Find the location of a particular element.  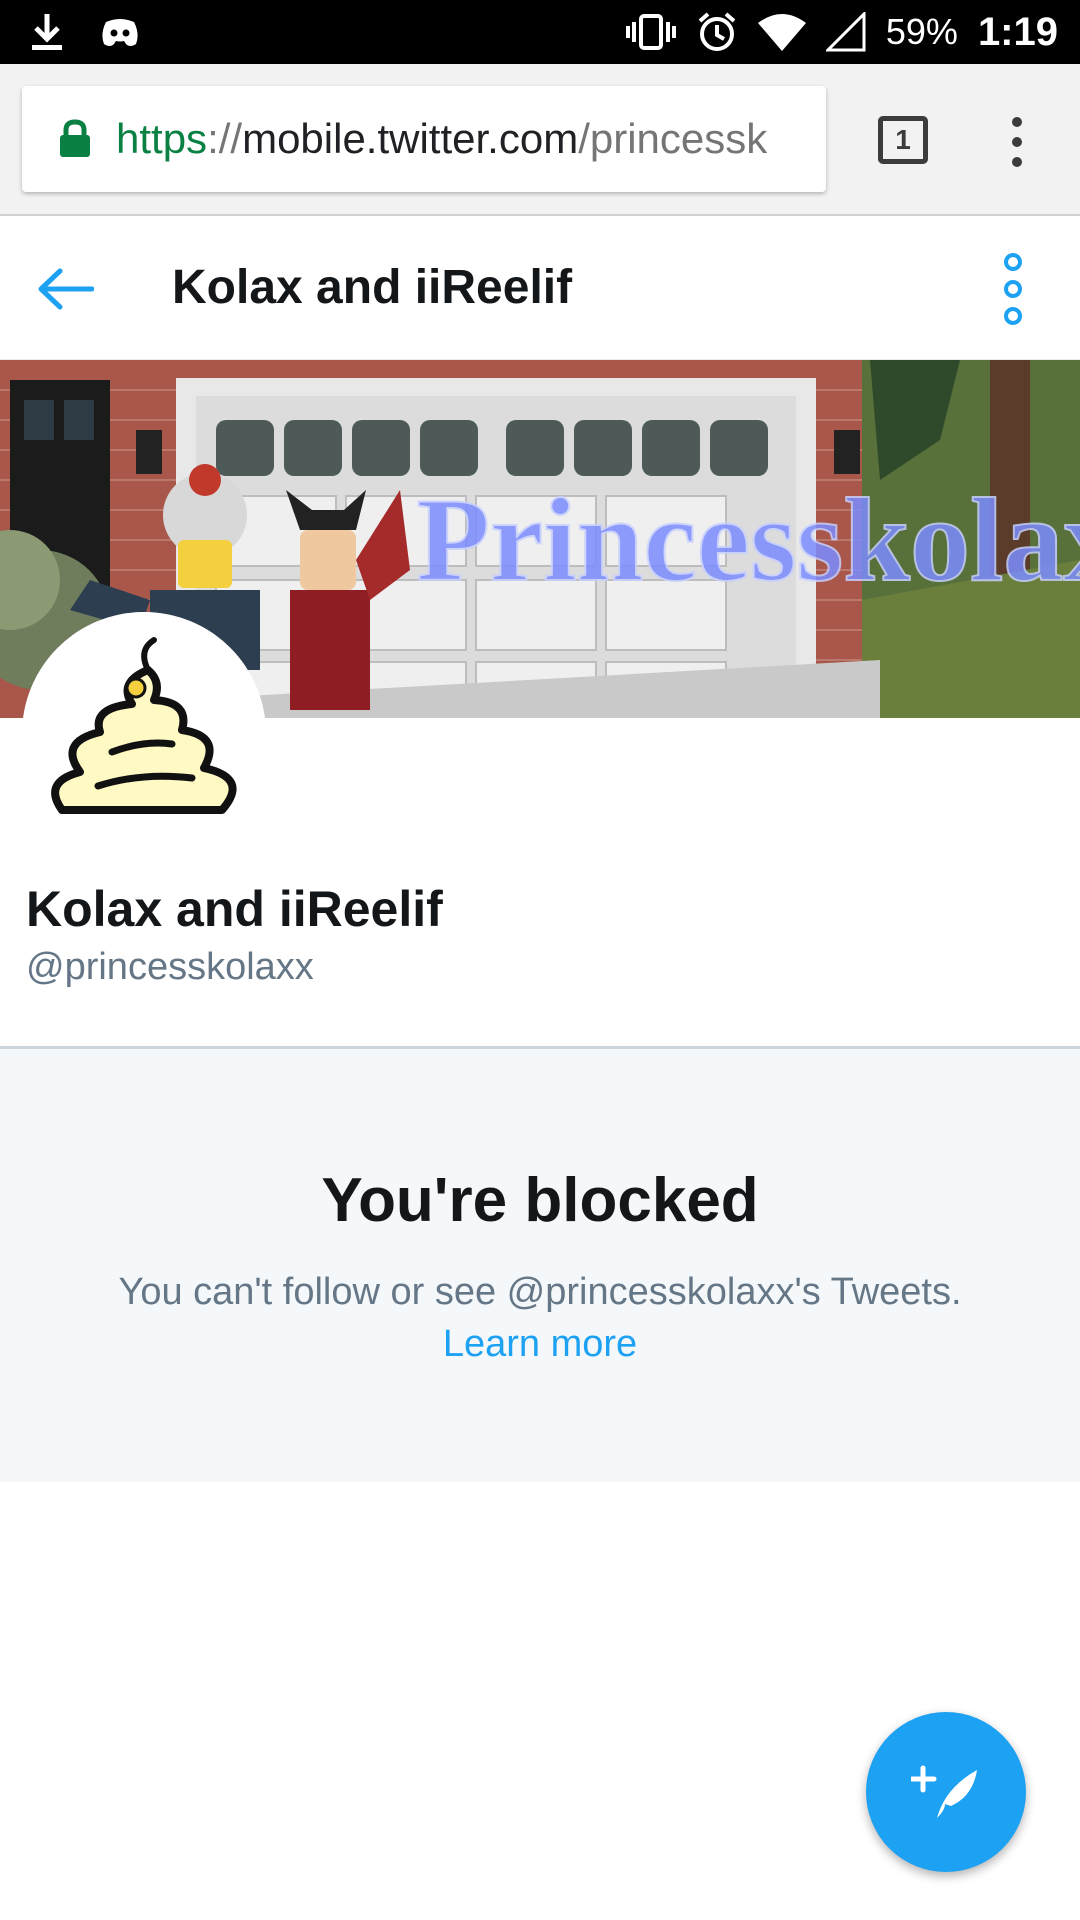

profile-handle: @princesskolaxx is located at coordinates (170, 967).